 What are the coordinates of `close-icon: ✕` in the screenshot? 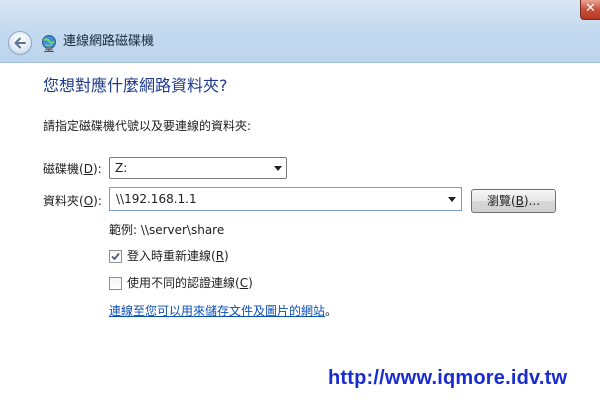 It's located at (590, 8).